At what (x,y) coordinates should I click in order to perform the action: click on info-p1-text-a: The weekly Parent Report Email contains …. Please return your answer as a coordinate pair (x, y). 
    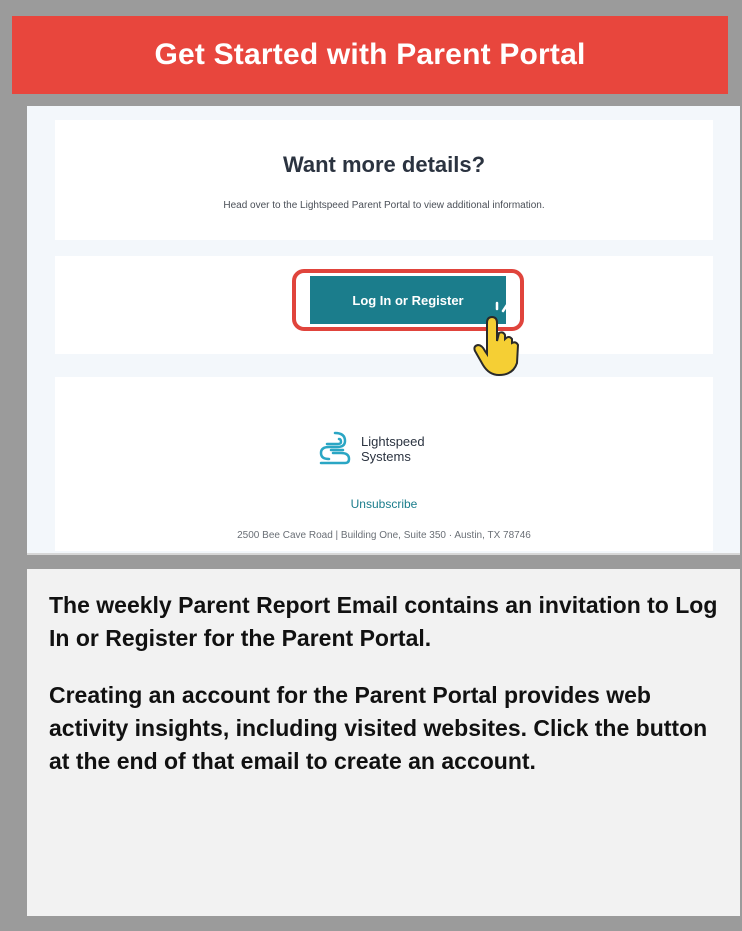
    Looking at the image, I should click on (362, 605).